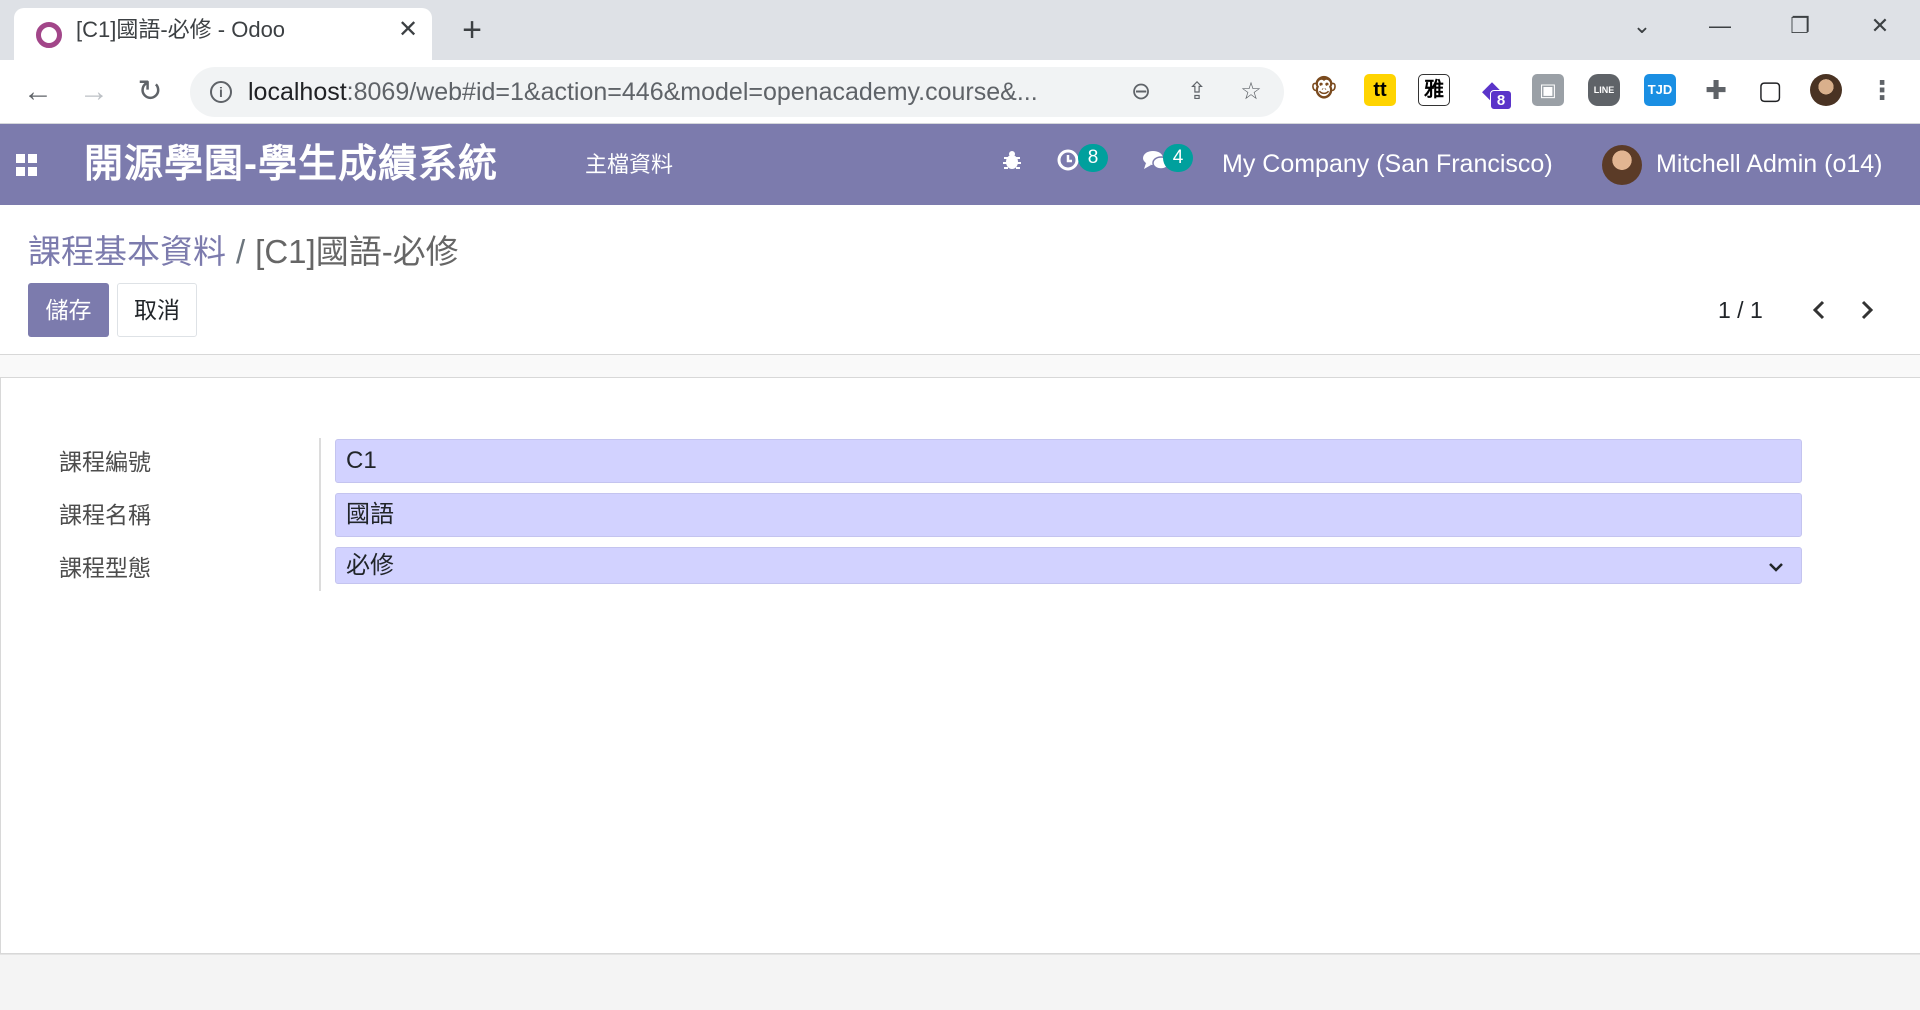  I want to click on profile-avatar-icon, so click(1826, 90).